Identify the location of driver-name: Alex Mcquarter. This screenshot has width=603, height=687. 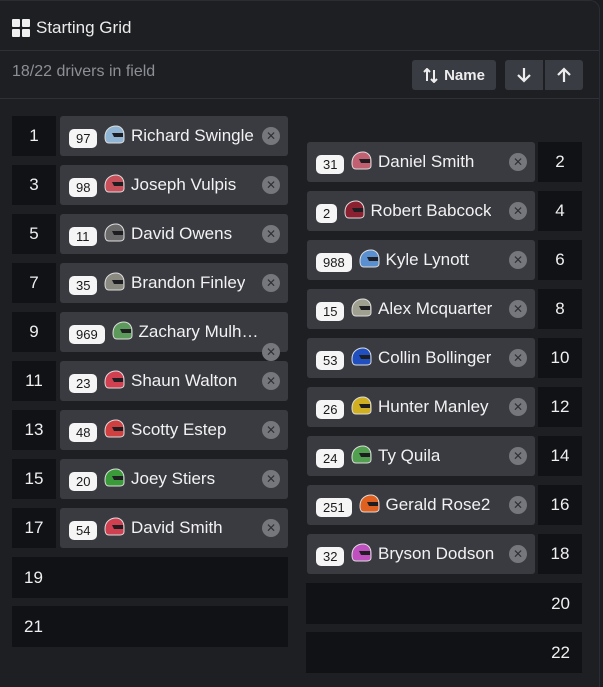
(435, 308).